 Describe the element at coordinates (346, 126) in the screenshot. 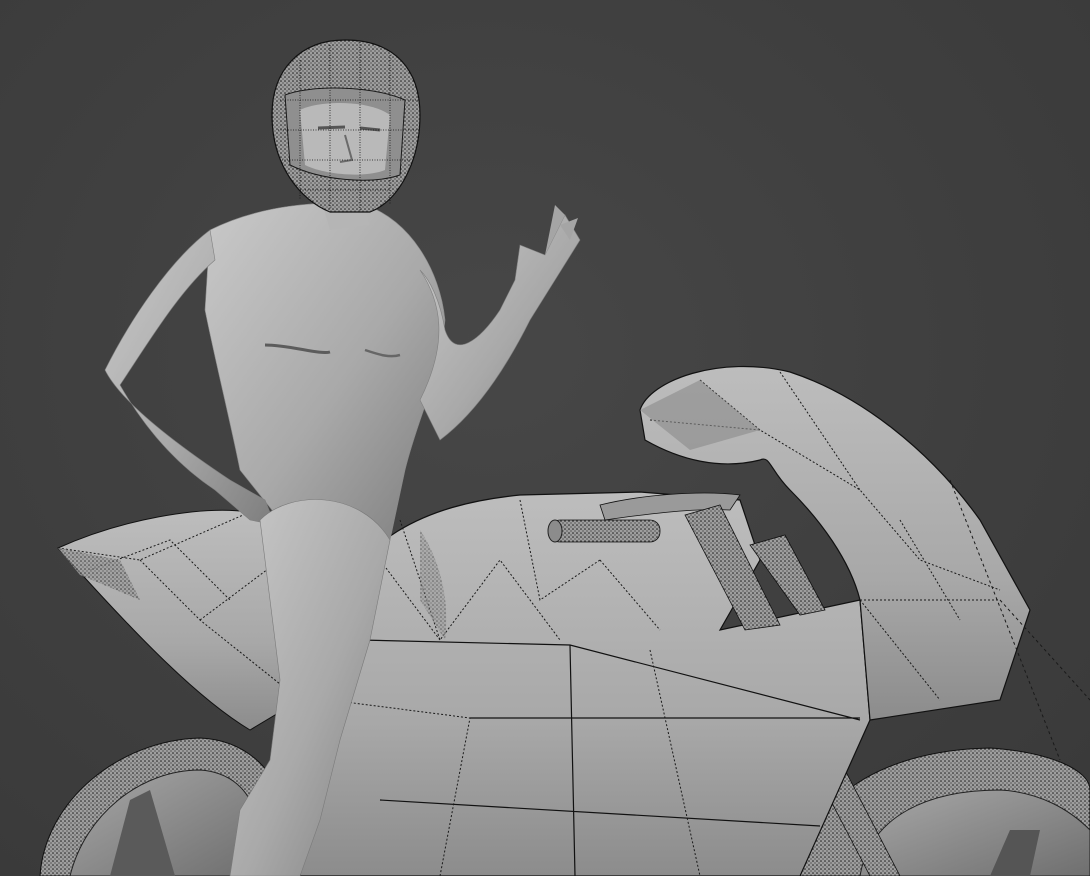

I see `helmet` at that location.